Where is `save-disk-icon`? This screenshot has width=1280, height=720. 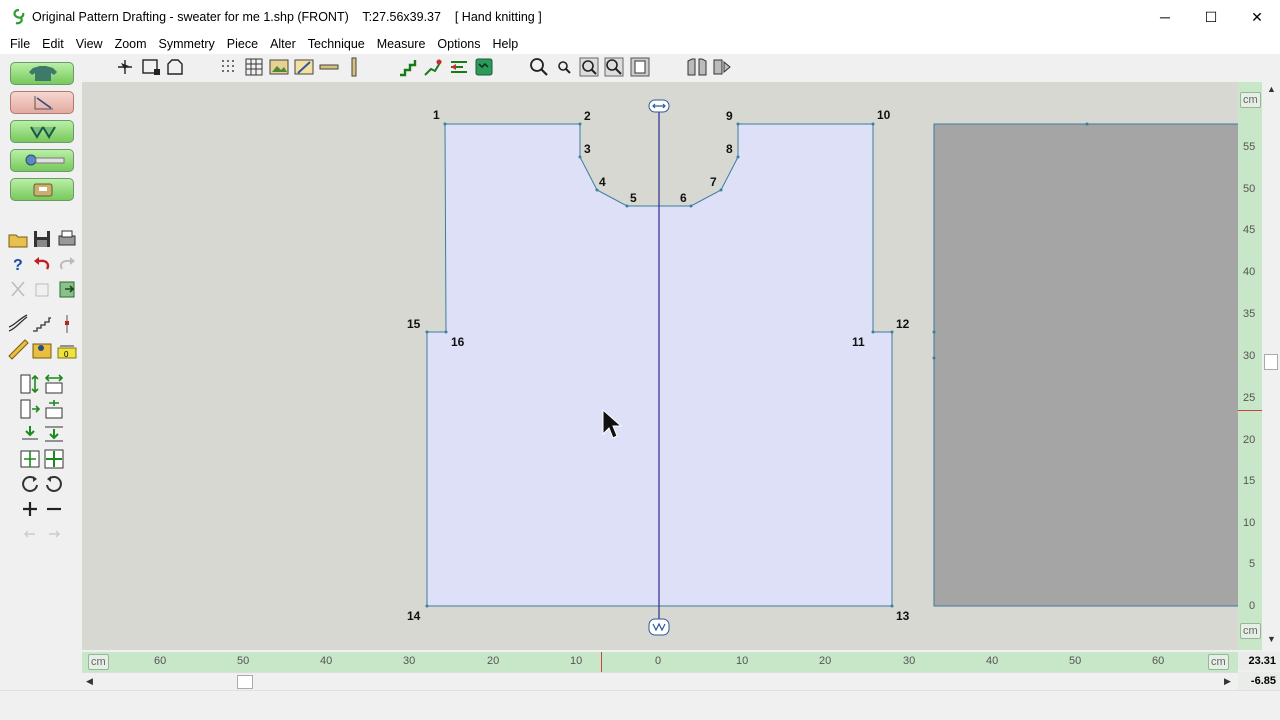
save-disk-icon is located at coordinates (42, 239).